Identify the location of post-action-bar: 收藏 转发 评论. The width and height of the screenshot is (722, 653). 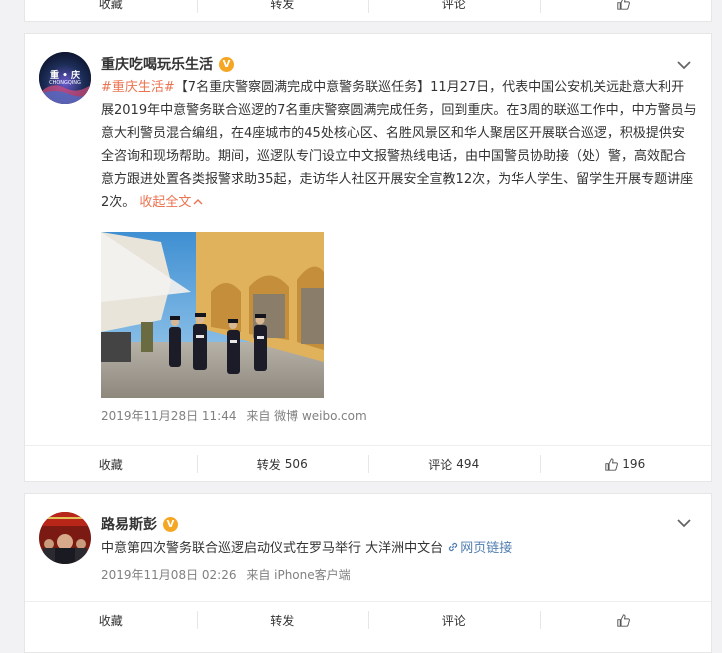
(368, 619).